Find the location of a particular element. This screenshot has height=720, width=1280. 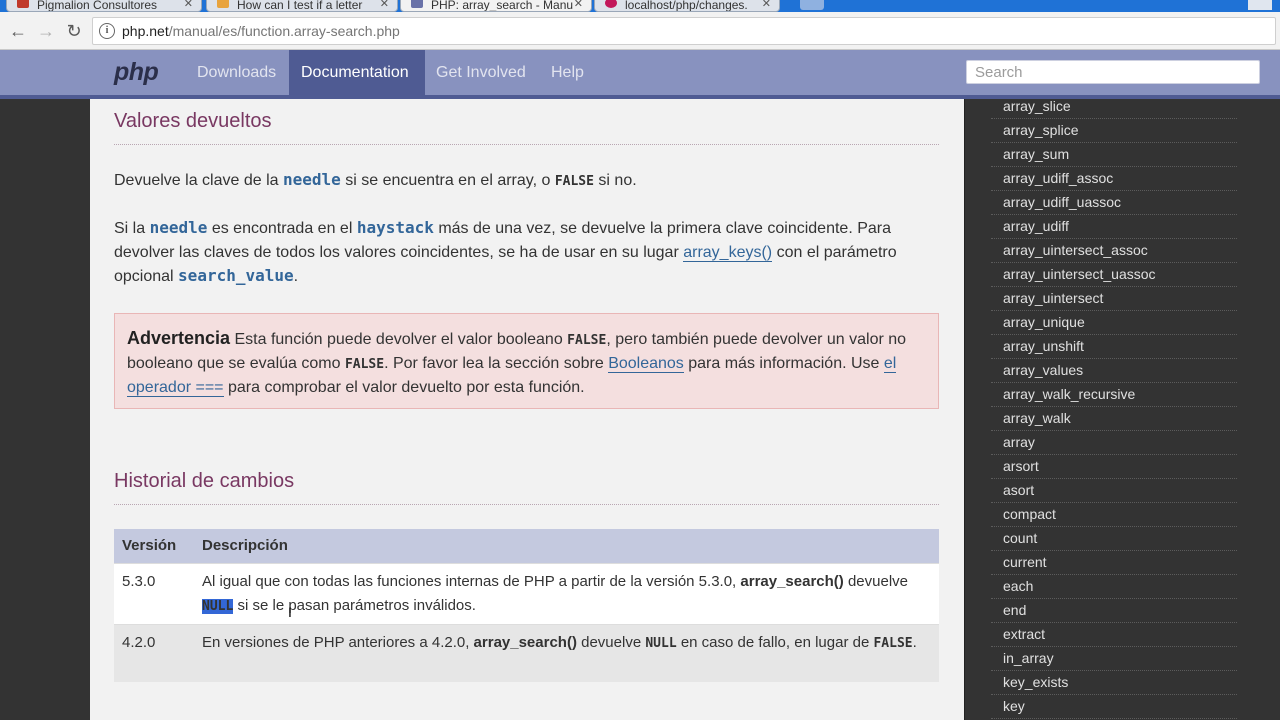

function-name: array_search() is located at coordinates (525, 642).